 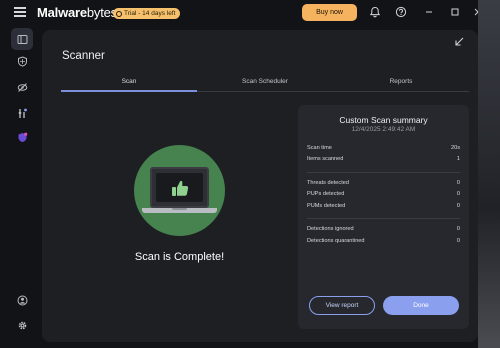 I want to click on shield-scan-icon, so click(x=22, y=61).